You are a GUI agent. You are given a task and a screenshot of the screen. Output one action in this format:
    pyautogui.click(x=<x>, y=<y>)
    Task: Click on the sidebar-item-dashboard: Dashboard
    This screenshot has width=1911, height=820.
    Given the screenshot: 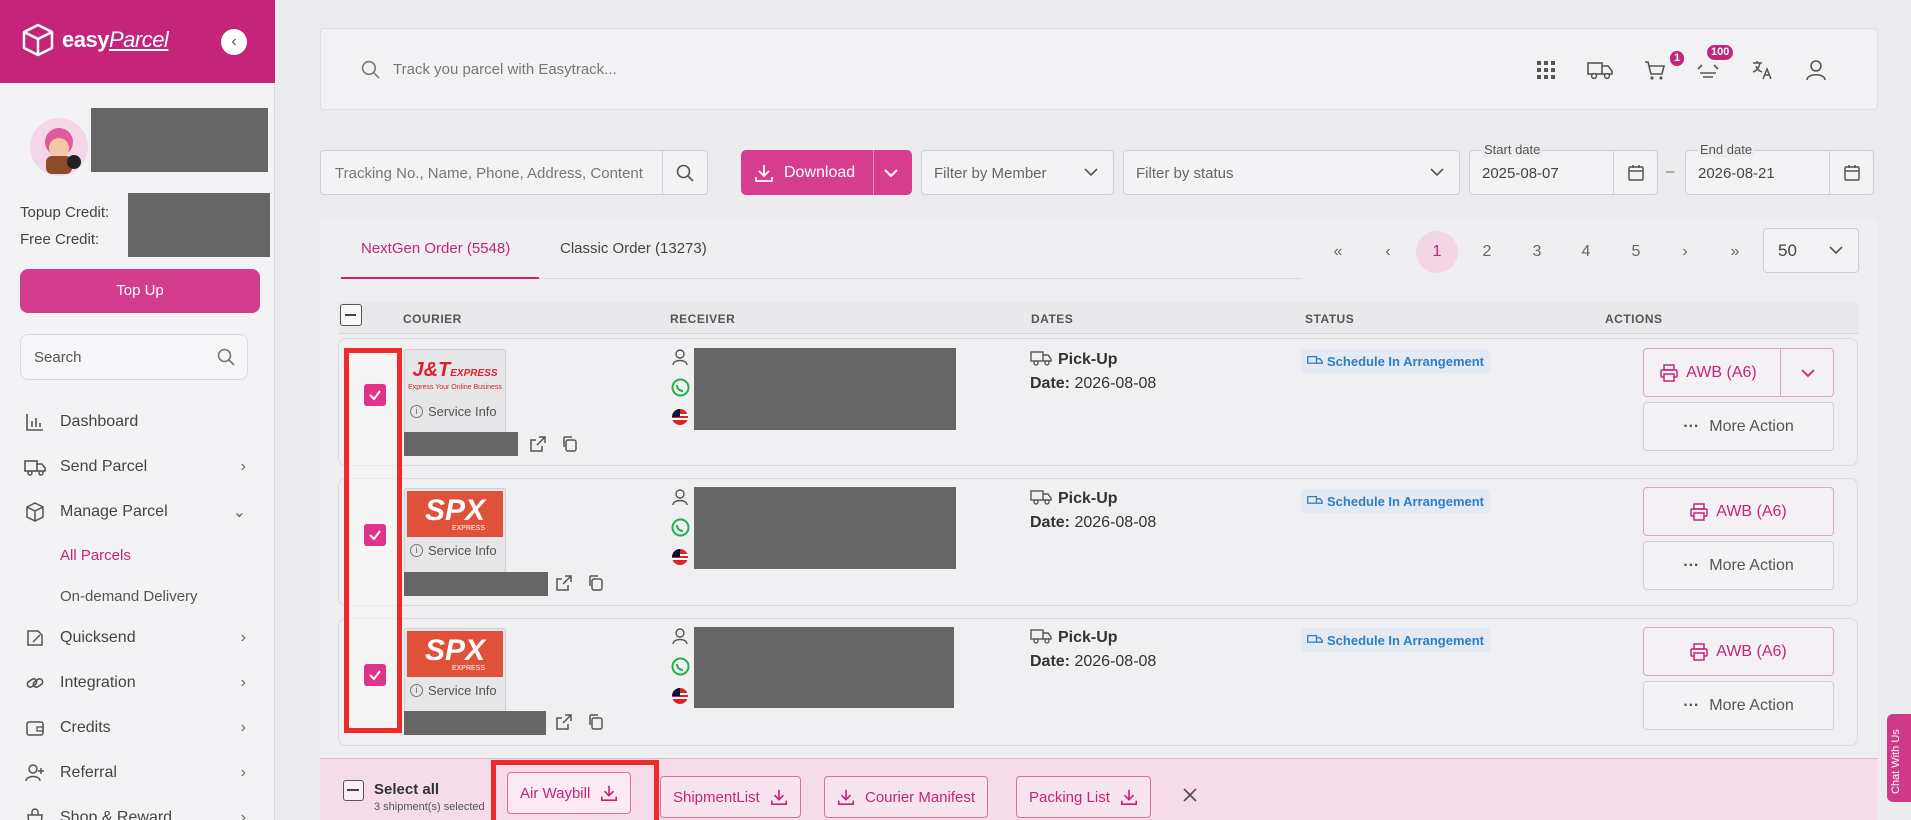 What is the action you would take?
    pyautogui.click(x=135, y=422)
    